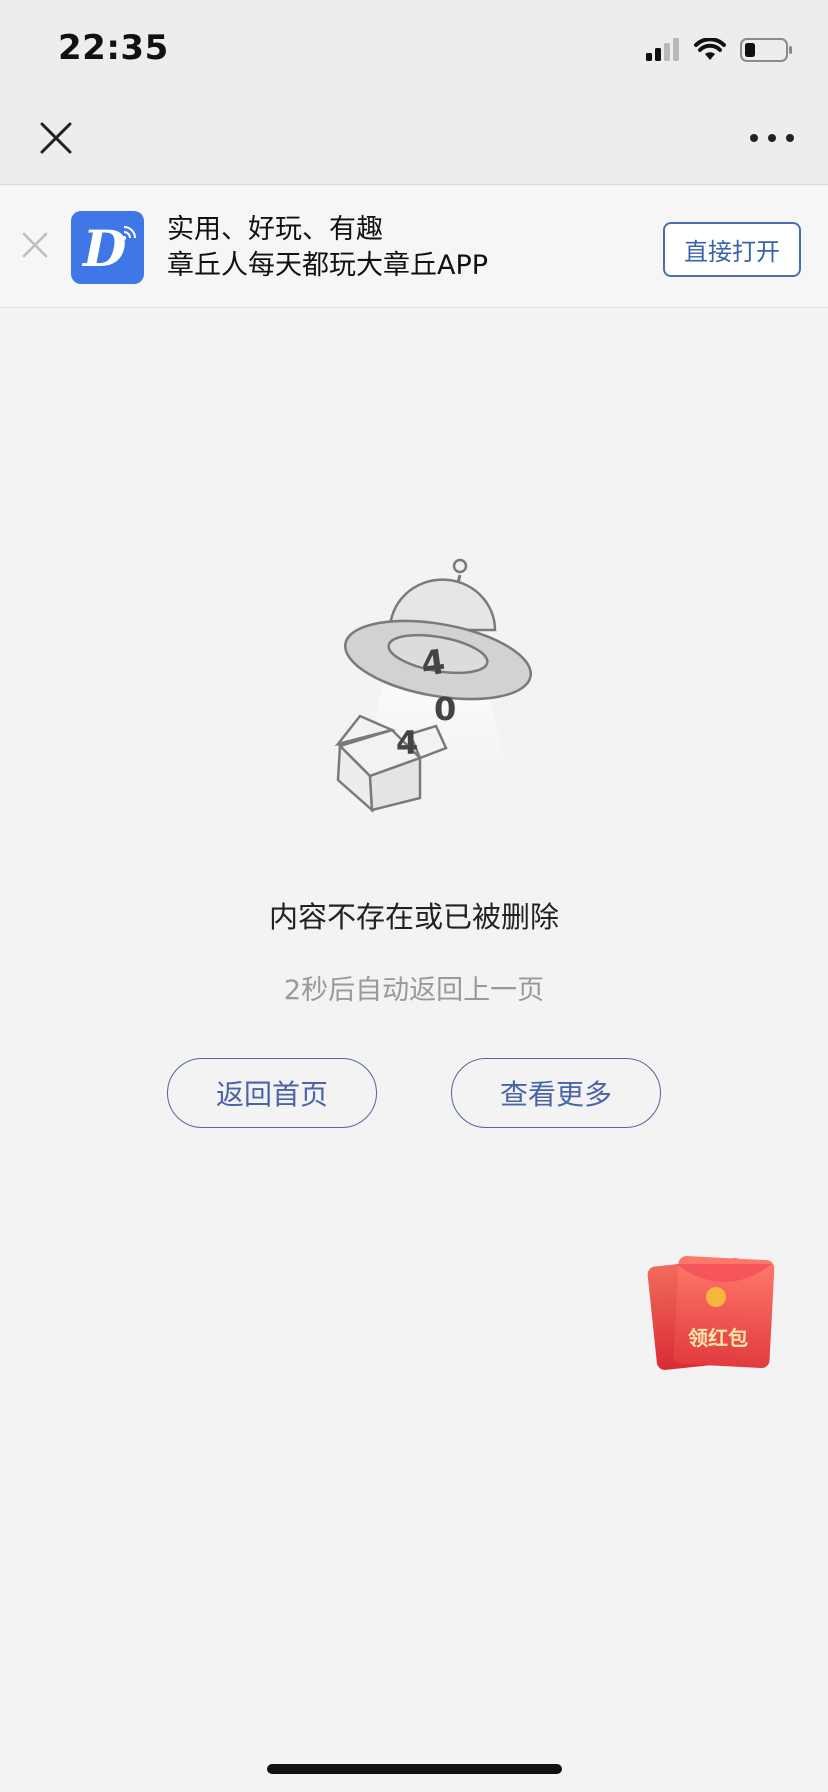  I want to click on home-indicator, so click(414, 1769).